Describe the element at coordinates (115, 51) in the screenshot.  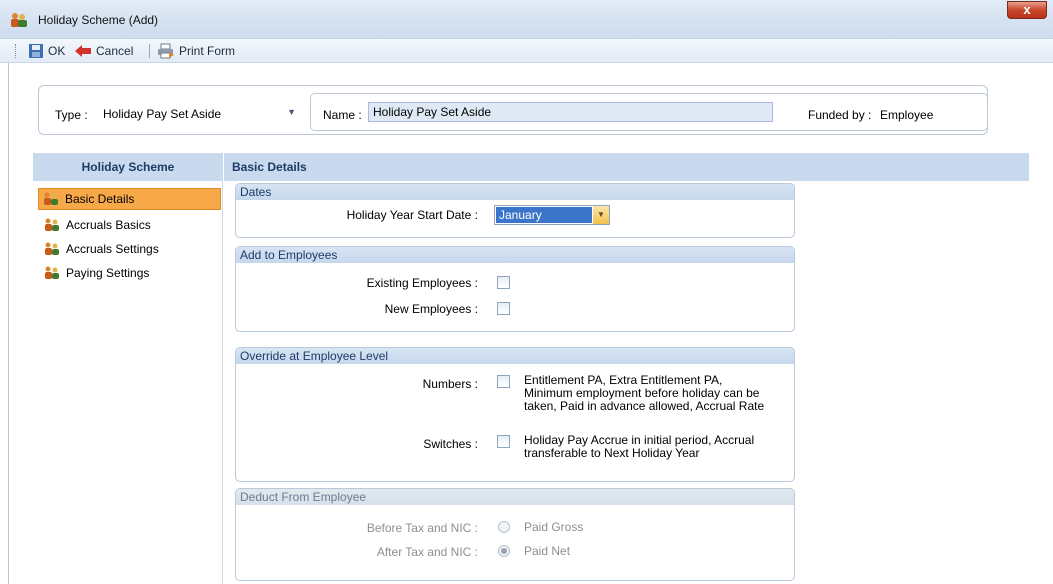
I see `cancel-label: Cancel` at that location.